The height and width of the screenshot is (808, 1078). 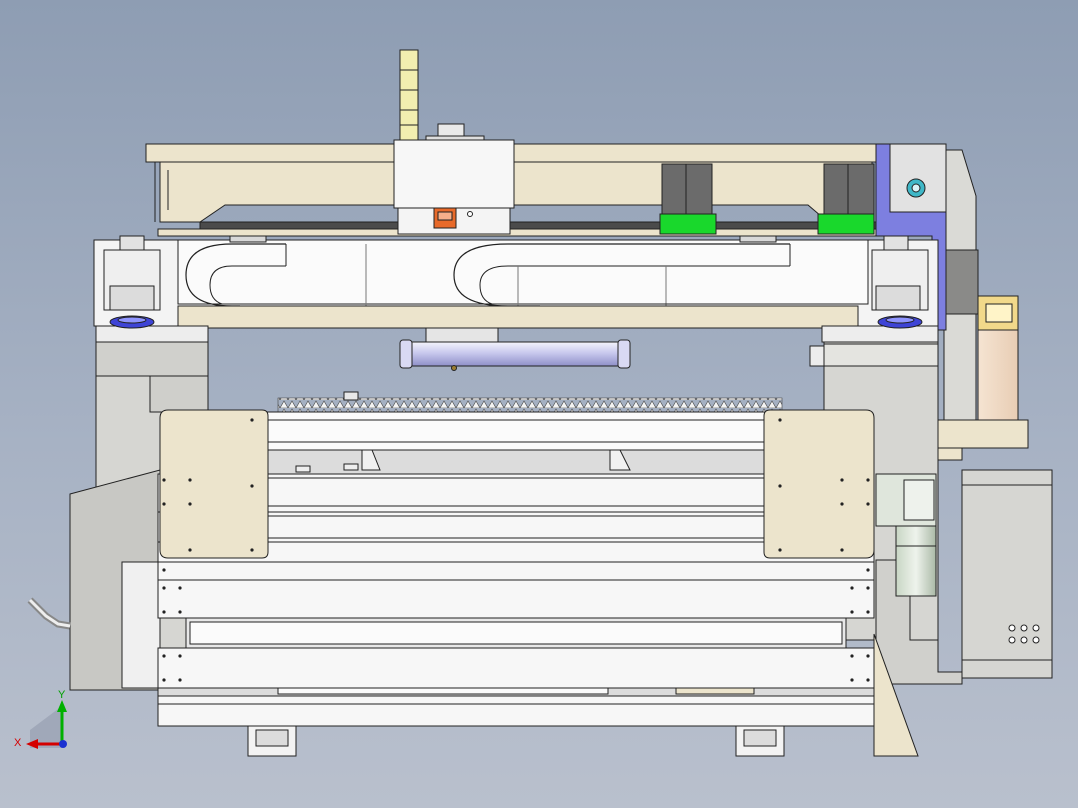 What do you see at coordinates (916, 561) in the screenshot?
I see `green-gear-motor` at bounding box center [916, 561].